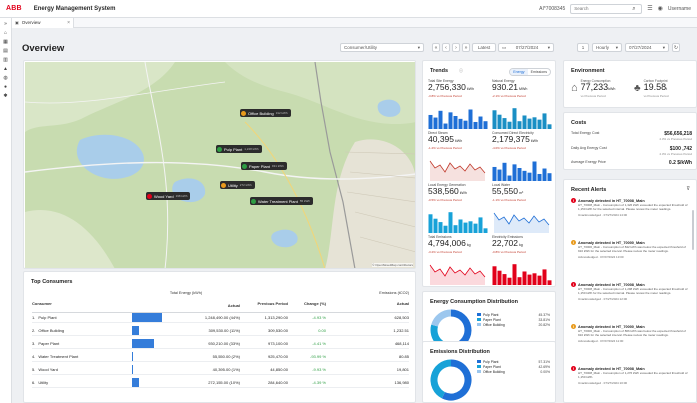 The height and width of the screenshot is (403, 697). What do you see at coordinates (282, 201) in the screenshot?
I see `map-pin-water-treatment-plant: Water Treatment Plant 55 kWh` at bounding box center [282, 201].